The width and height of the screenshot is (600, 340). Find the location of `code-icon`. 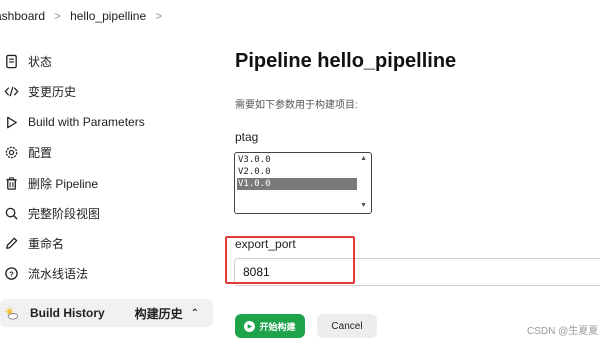

code-icon is located at coordinates (11, 91).